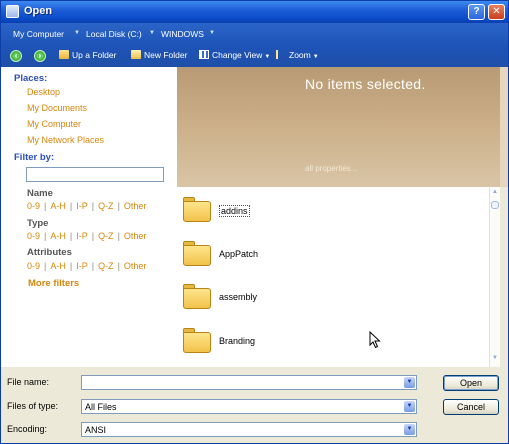 The width and height of the screenshot is (509, 444). Describe the element at coordinates (33, 236) in the screenshot. I see `filter-type-0-9: 0-9` at that location.